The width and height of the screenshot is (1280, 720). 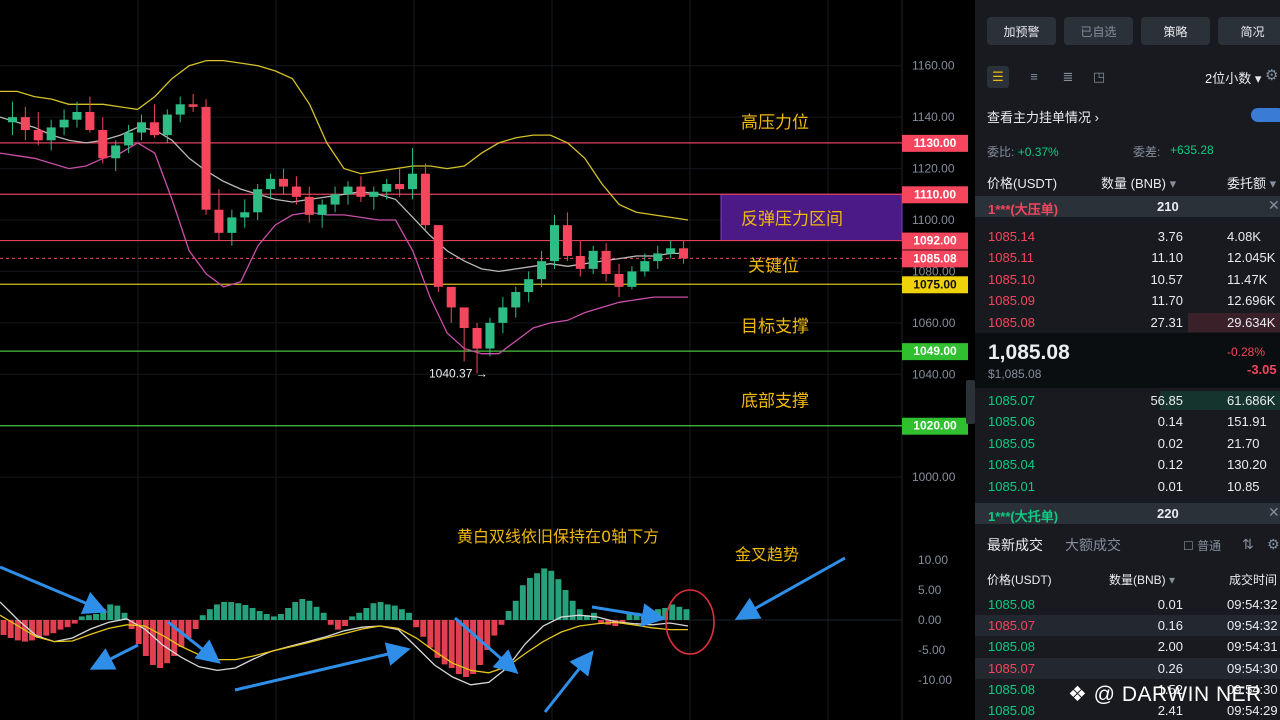 I want to click on total-cell: 11.47K, so click(x=1247, y=279).